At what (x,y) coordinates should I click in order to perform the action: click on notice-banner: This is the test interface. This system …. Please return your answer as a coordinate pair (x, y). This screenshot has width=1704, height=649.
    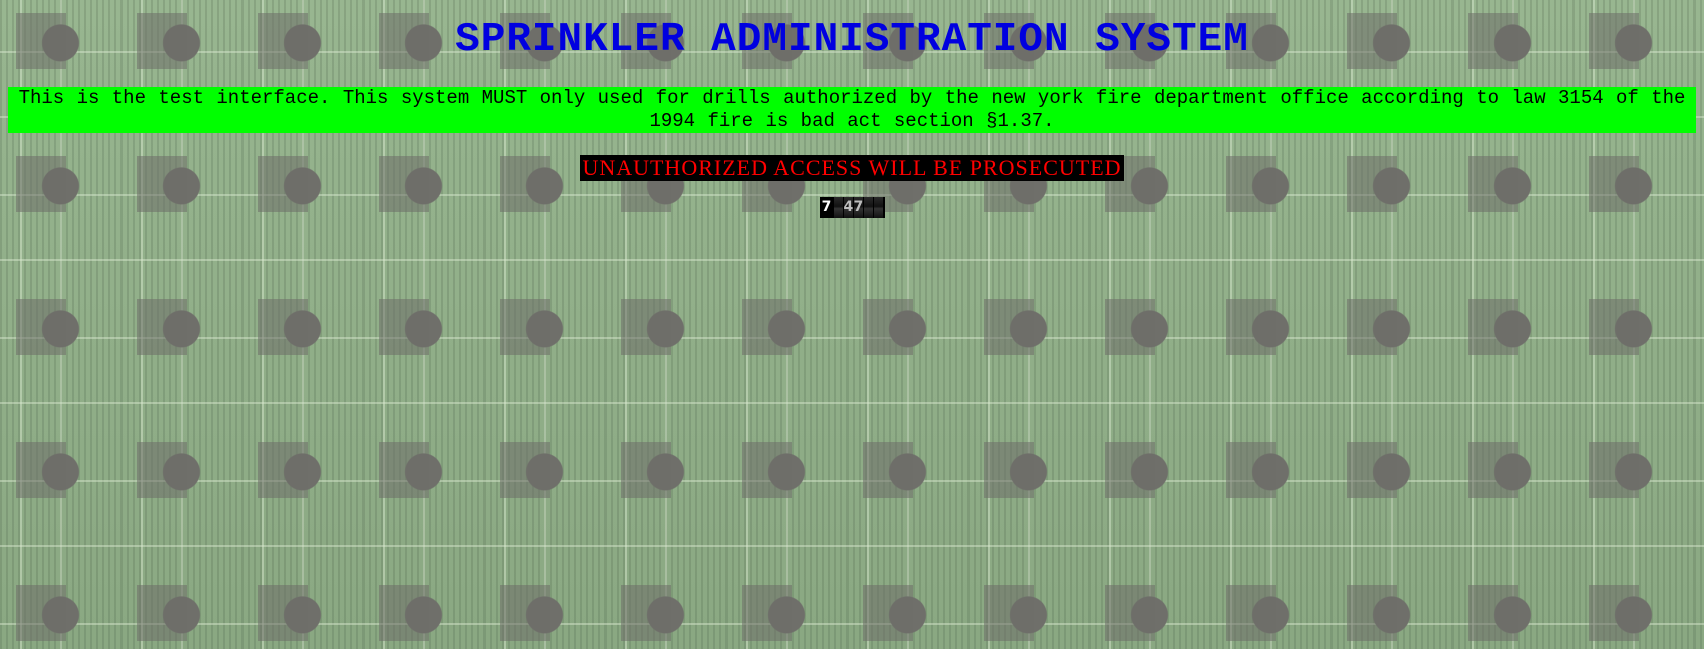
    Looking at the image, I should click on (852, 110).